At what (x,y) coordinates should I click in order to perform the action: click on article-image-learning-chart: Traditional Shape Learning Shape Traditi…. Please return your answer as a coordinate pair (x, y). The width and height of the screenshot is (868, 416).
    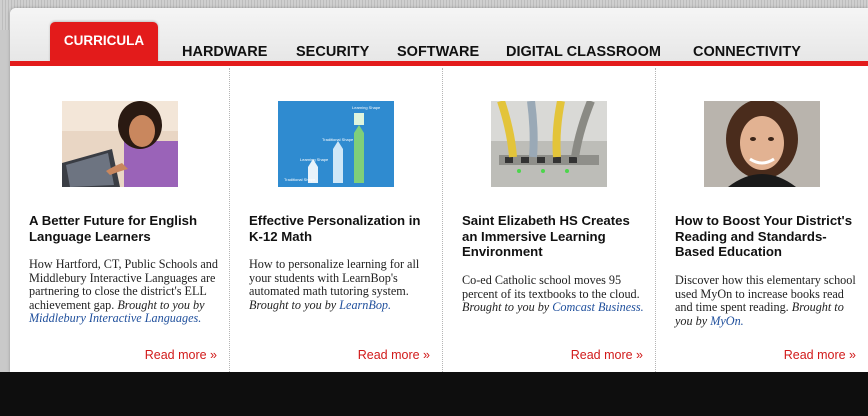
    Looking at the image, I should click on (336, 144).